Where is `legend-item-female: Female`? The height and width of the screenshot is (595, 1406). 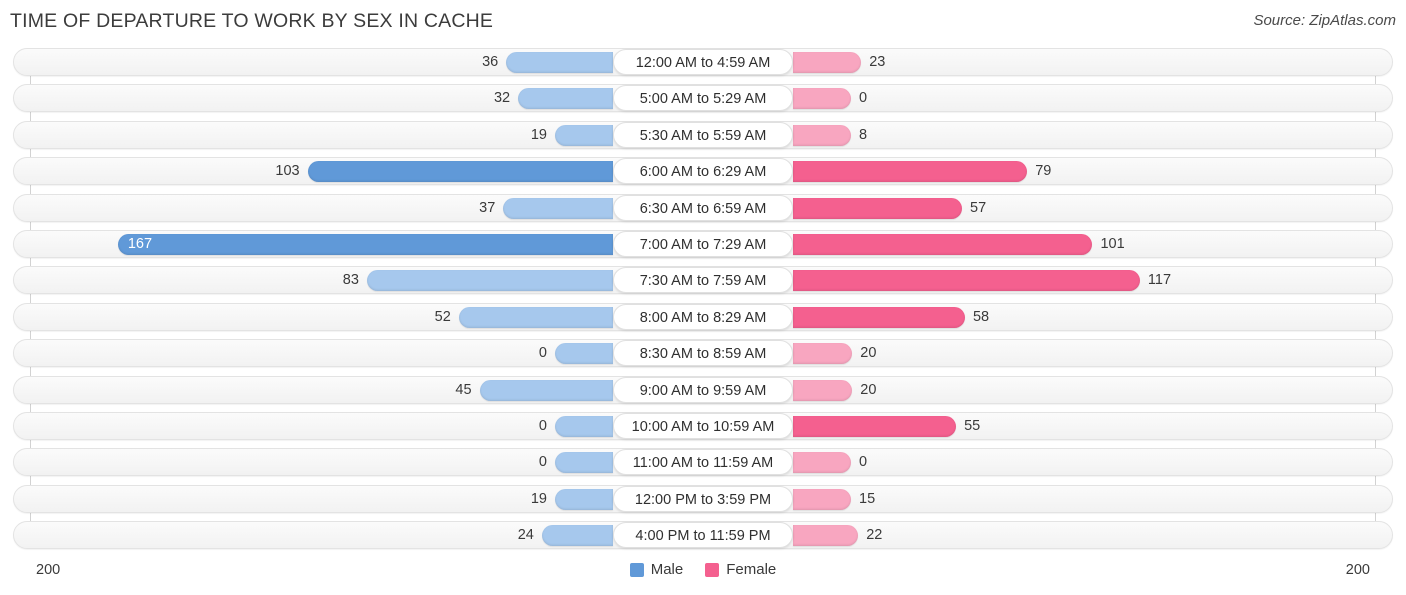
legend-item-female: Female is located at coordinates (740, 569).